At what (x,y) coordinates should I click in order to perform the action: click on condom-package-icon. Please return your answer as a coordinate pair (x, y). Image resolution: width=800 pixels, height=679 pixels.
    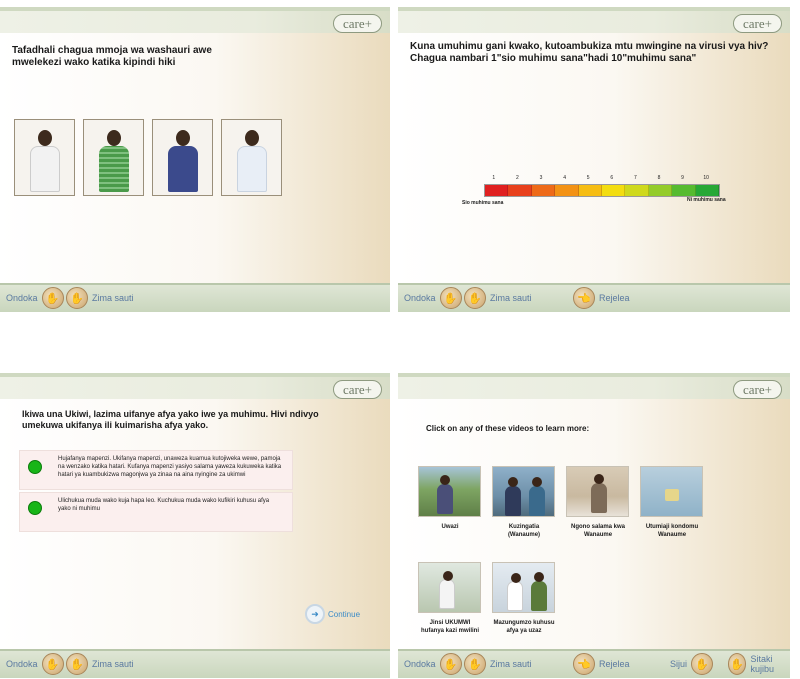
    Looking at the image, I should click on (672, 495).